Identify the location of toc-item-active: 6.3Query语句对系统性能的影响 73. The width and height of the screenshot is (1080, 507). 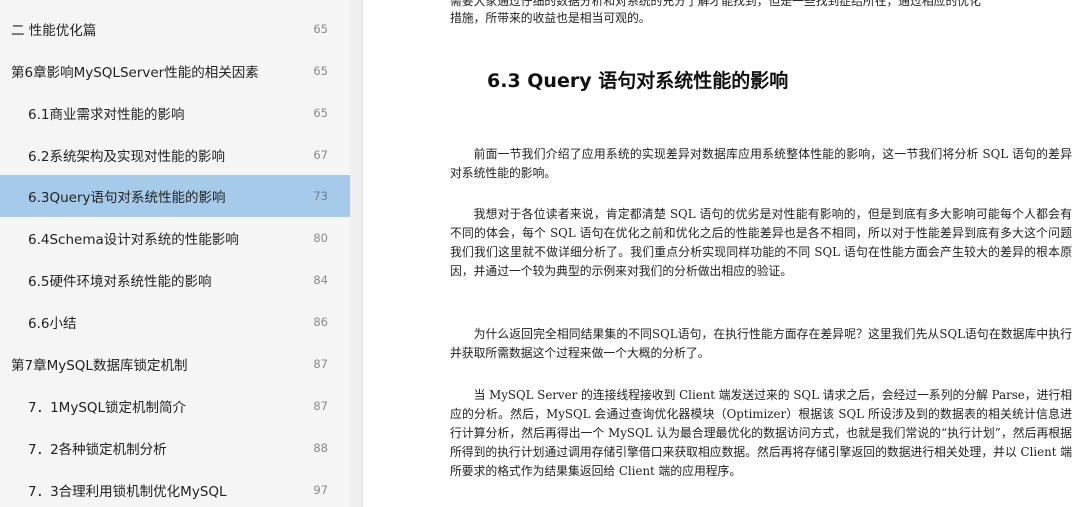
(175, 196).